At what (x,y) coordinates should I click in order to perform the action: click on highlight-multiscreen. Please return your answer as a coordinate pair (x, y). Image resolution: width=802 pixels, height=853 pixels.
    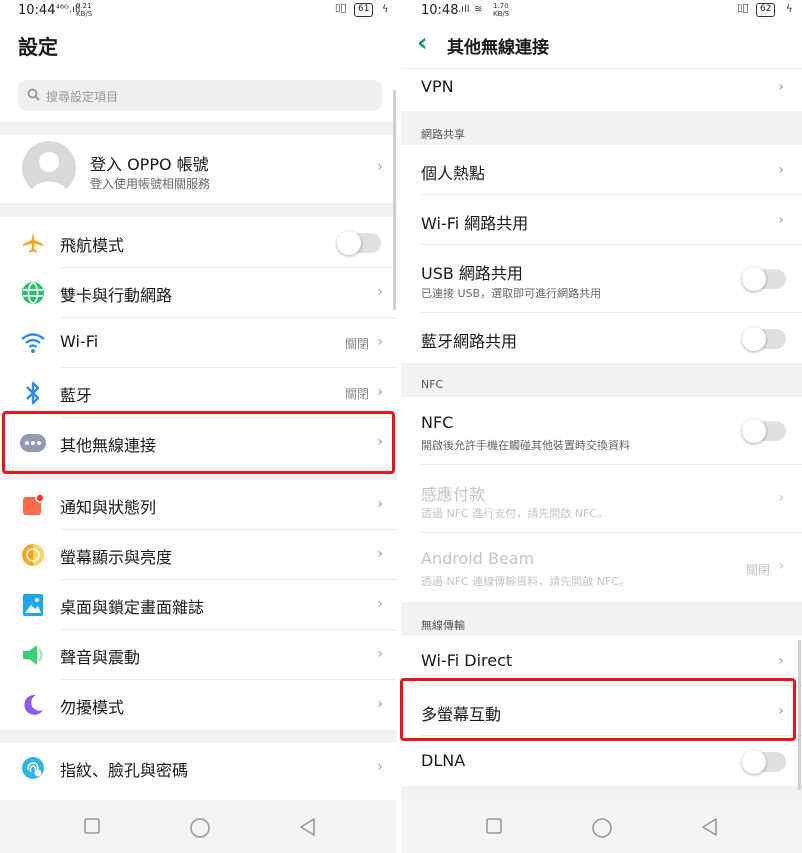
    Looking at the image, I should click on (598, 709).